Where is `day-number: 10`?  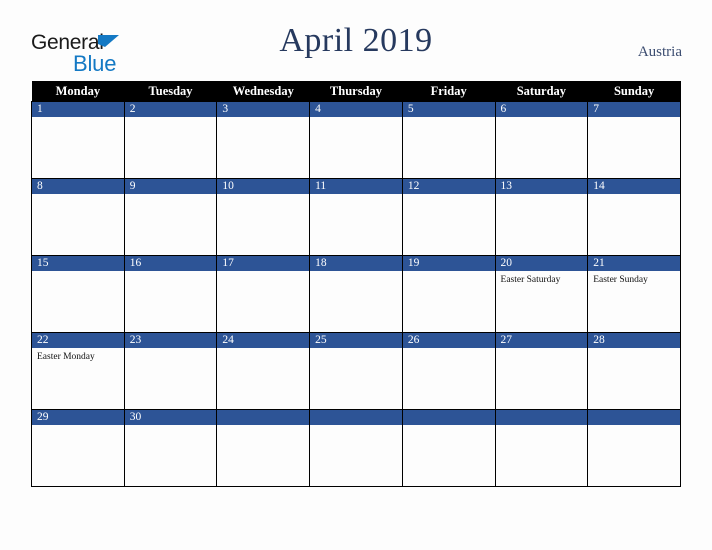
day-number: 10 is located at coordinates (263, 186).